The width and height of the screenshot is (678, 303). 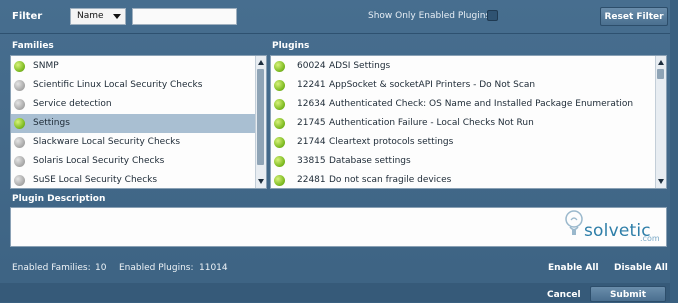 What do you see at coordinates (463, 142) in the screenshot?
I see `plugin-row: 21744 Cleartext protocols settings` at bounding box center [463, 142].